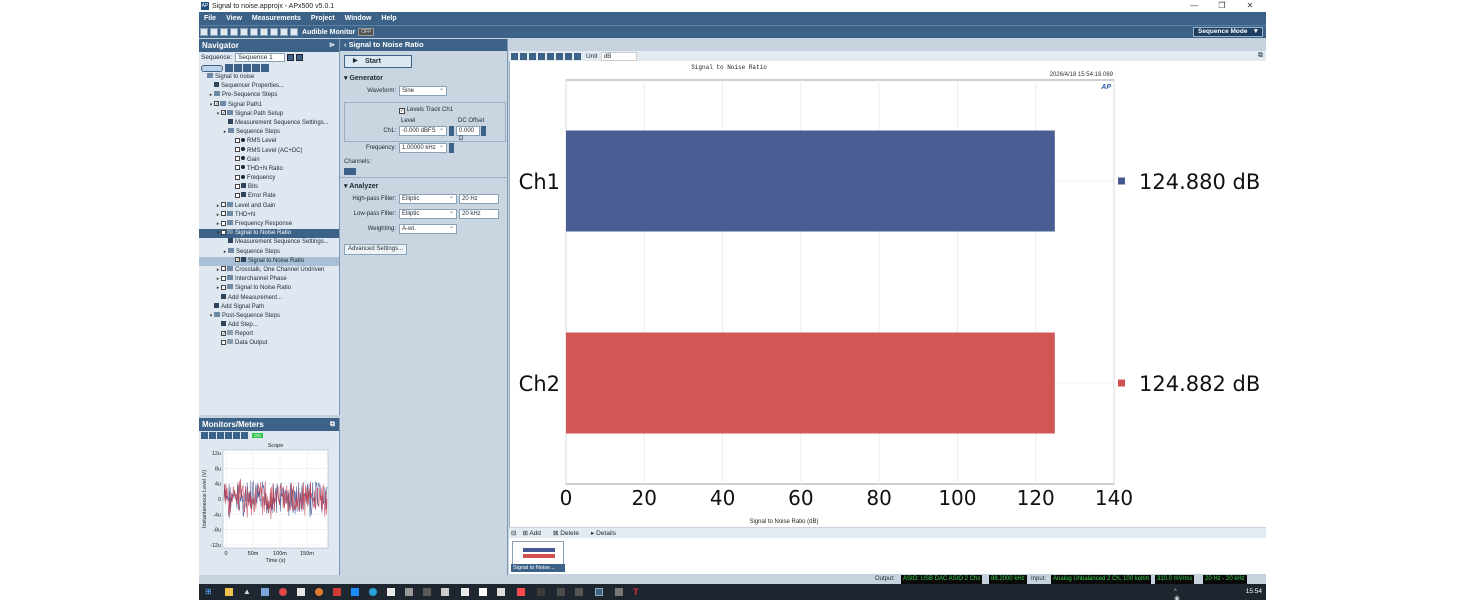  What do you see at coordinates (269, 178) in the screenshot?
I see `tree-item: Frequency` at bounding box center [269, 178].